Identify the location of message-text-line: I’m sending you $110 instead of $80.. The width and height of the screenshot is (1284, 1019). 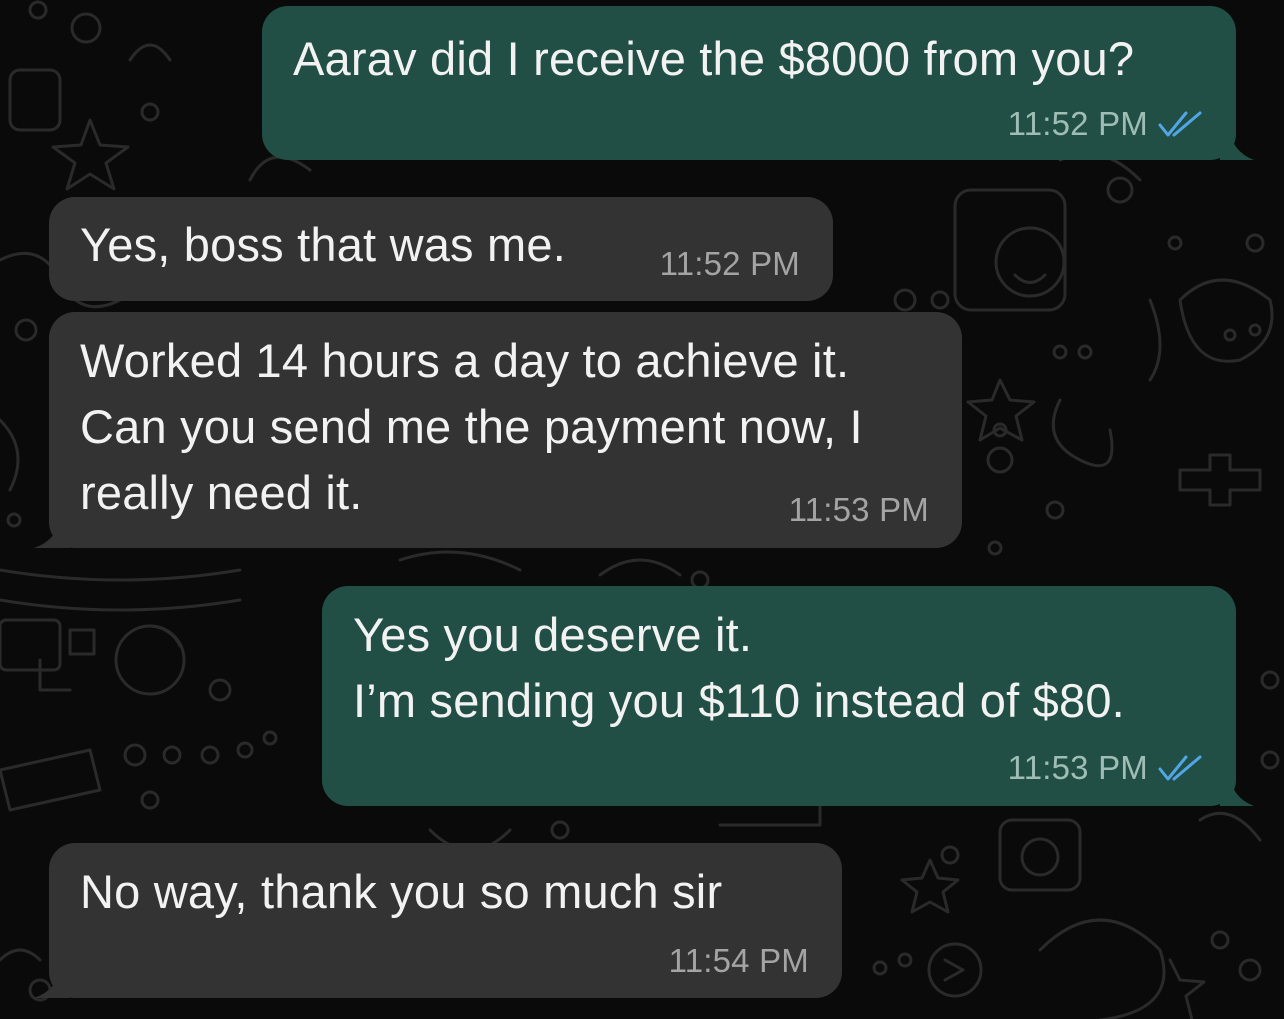
(739, 700).